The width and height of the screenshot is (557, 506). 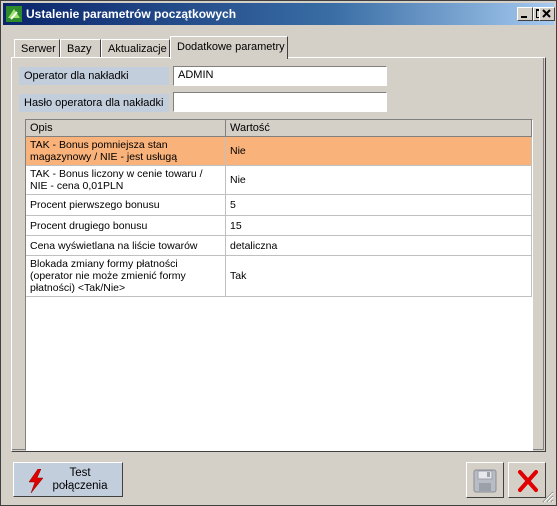 I want to click on floppy-disk-icon, so click(x=485, y=481).